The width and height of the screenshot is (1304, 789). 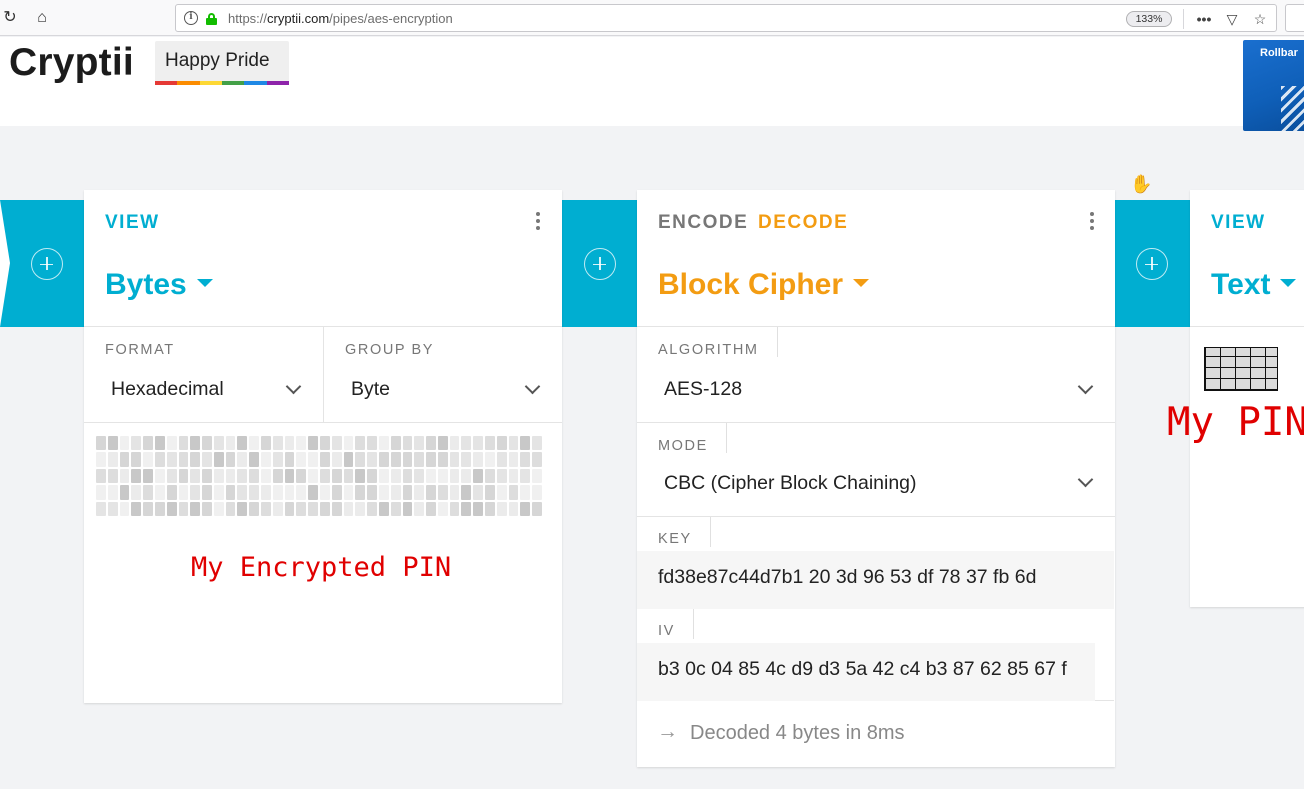 What do you see at coordinates (340, 18) in the screenshot?
I see `url-text: https://cryptii.com/pipes/aes-encryption` at bounding box center [340, 18].